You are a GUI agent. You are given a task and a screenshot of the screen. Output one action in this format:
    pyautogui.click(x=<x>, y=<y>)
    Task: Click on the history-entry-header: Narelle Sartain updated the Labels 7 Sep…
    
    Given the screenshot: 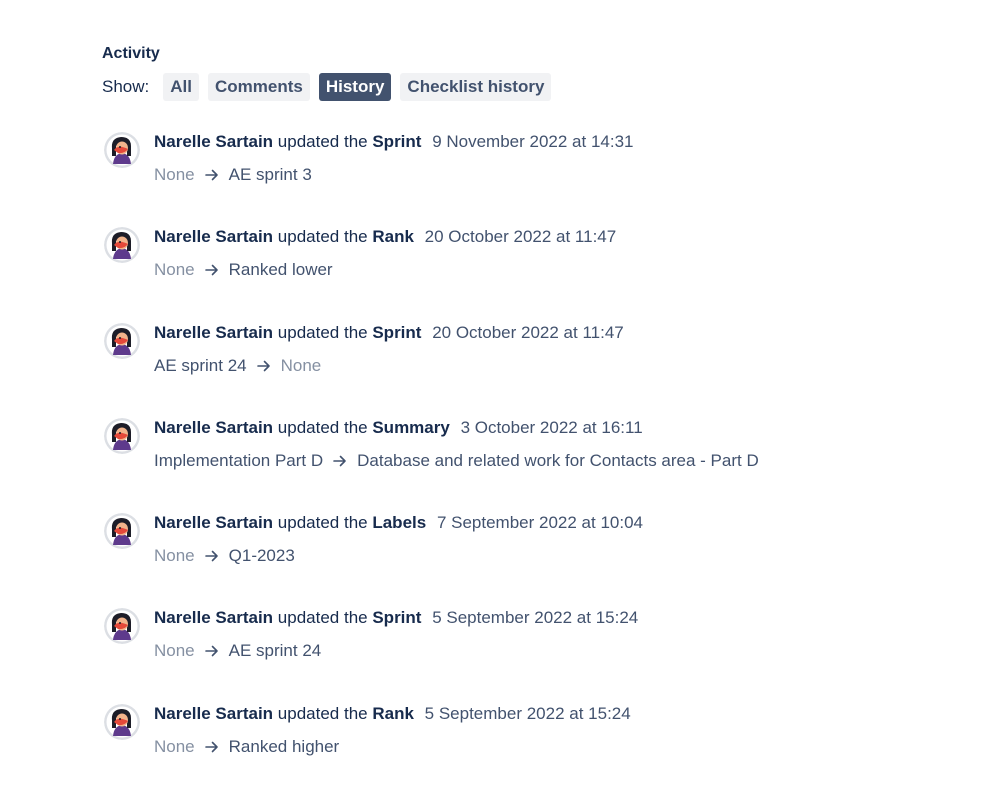 What is the action you would take?
    pyautogui.click(x=398, y=523)
    